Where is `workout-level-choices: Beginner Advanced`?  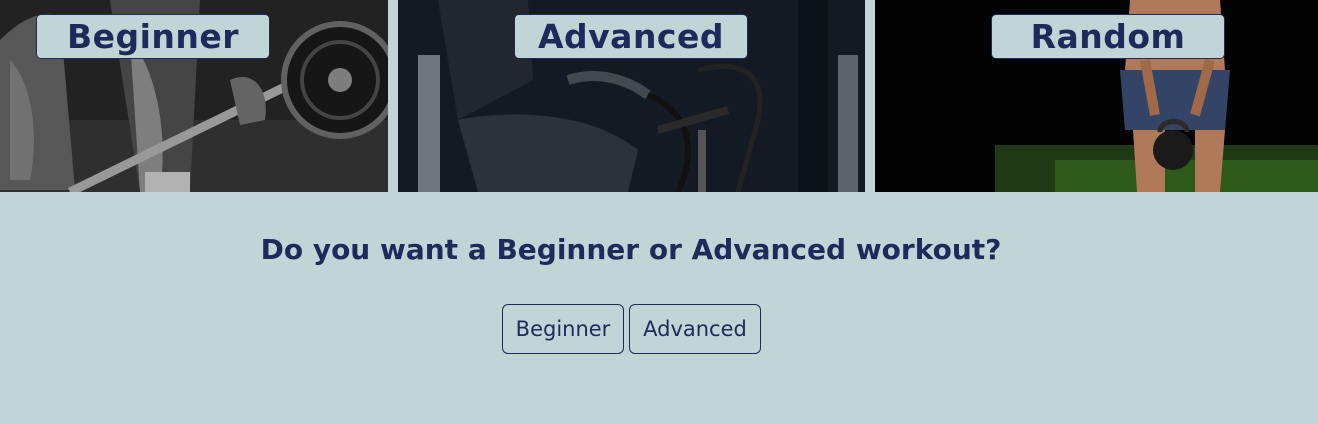 workout-level-choices: Beginner Advanced is located at coordinates (631, 329).